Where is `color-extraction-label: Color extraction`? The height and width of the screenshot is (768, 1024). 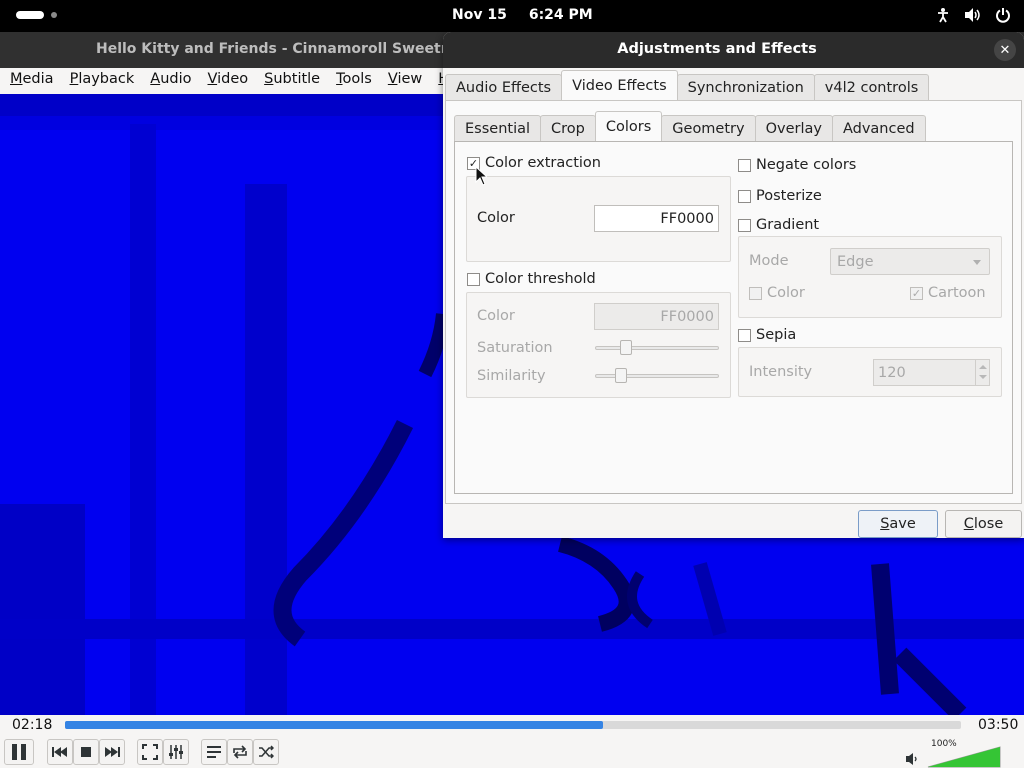 color-extraction-label: Color extraction is located at coordinates (543, 163).